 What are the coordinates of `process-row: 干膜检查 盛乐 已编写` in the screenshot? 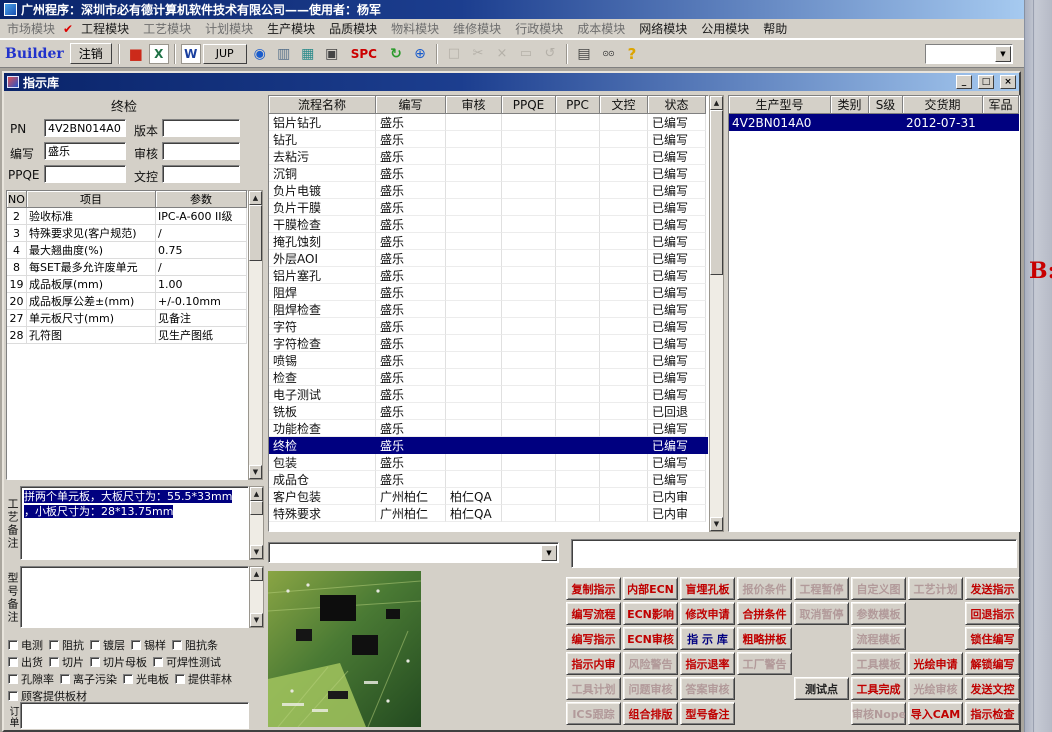 It's located at (488, 224).